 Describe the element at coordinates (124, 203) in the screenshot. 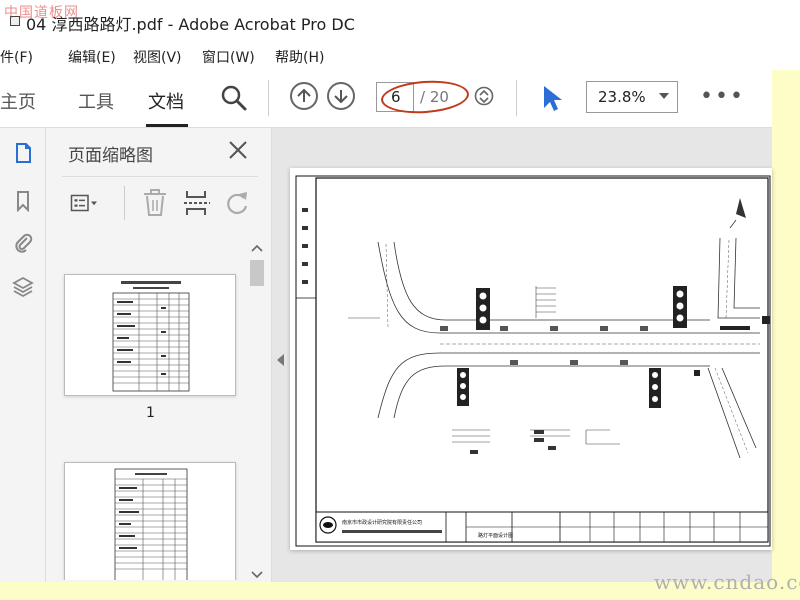

I see `tool-separator` at that location.